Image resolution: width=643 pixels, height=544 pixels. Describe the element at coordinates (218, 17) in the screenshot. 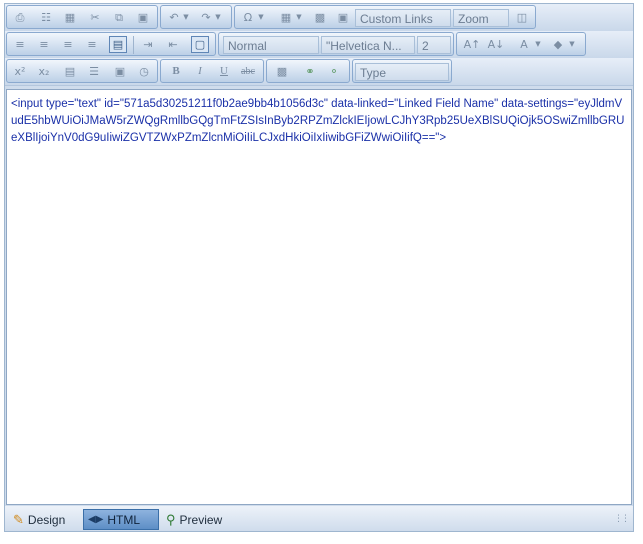

I see `redo-dropdown-icon: ▼` at that location.